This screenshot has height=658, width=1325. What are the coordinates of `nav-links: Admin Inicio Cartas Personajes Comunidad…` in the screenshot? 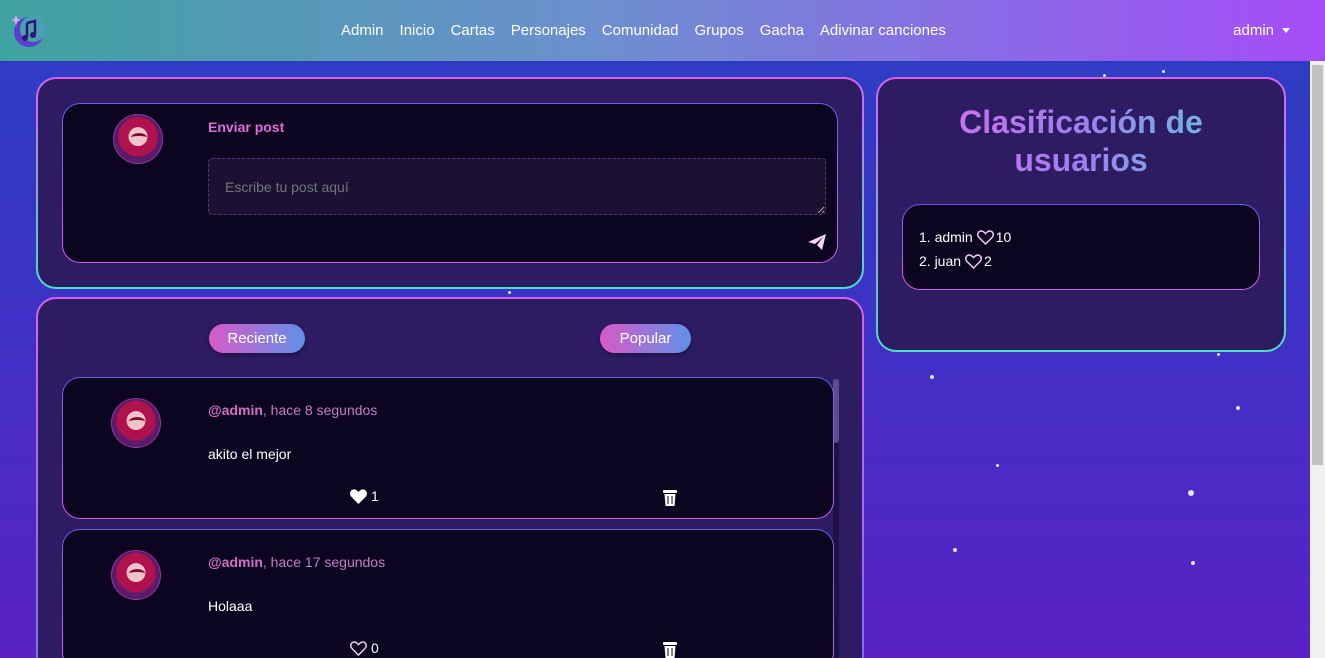 It's located at (647, 30).